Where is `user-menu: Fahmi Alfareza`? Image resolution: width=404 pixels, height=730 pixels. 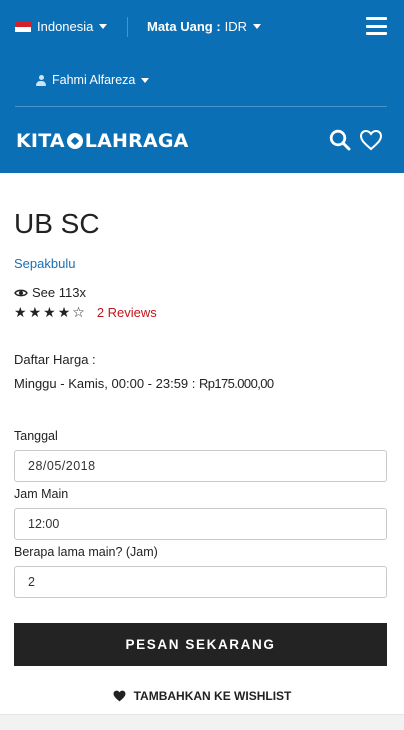 user-menu: Fahmi Alfareza is located at coordinates (93, 80).